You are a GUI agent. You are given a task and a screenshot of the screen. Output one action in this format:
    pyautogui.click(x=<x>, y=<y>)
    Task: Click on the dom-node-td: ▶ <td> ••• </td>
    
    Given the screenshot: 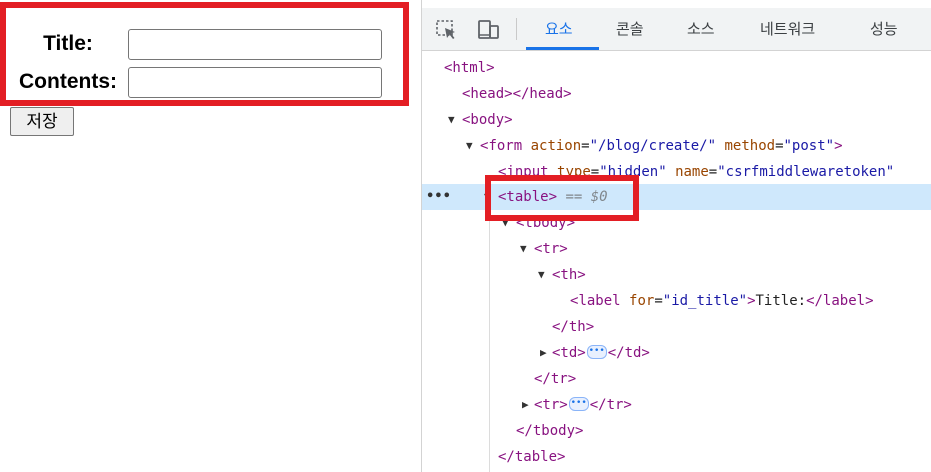 What is the action you would take?
    pyautogui.click(x=676, y=353)
    